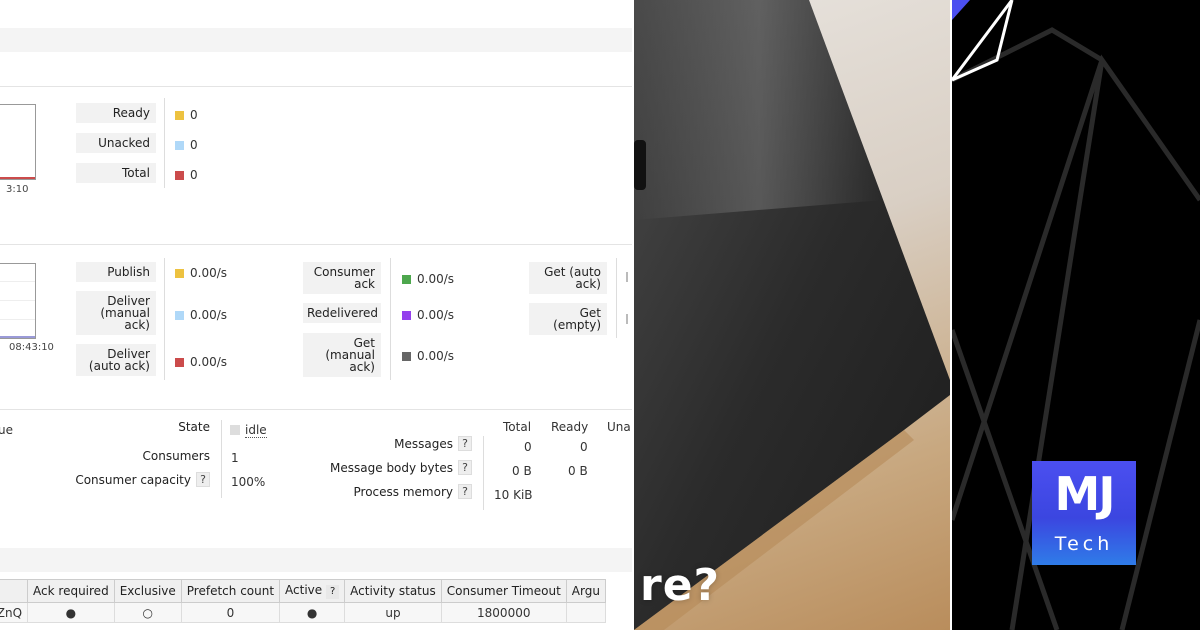 Image resolution: width=1200 pixels, height=630 pixels. Describe the element at coordinates (680, 585) in the screenshot. I see `photo-overlay-text: re?` at that location.